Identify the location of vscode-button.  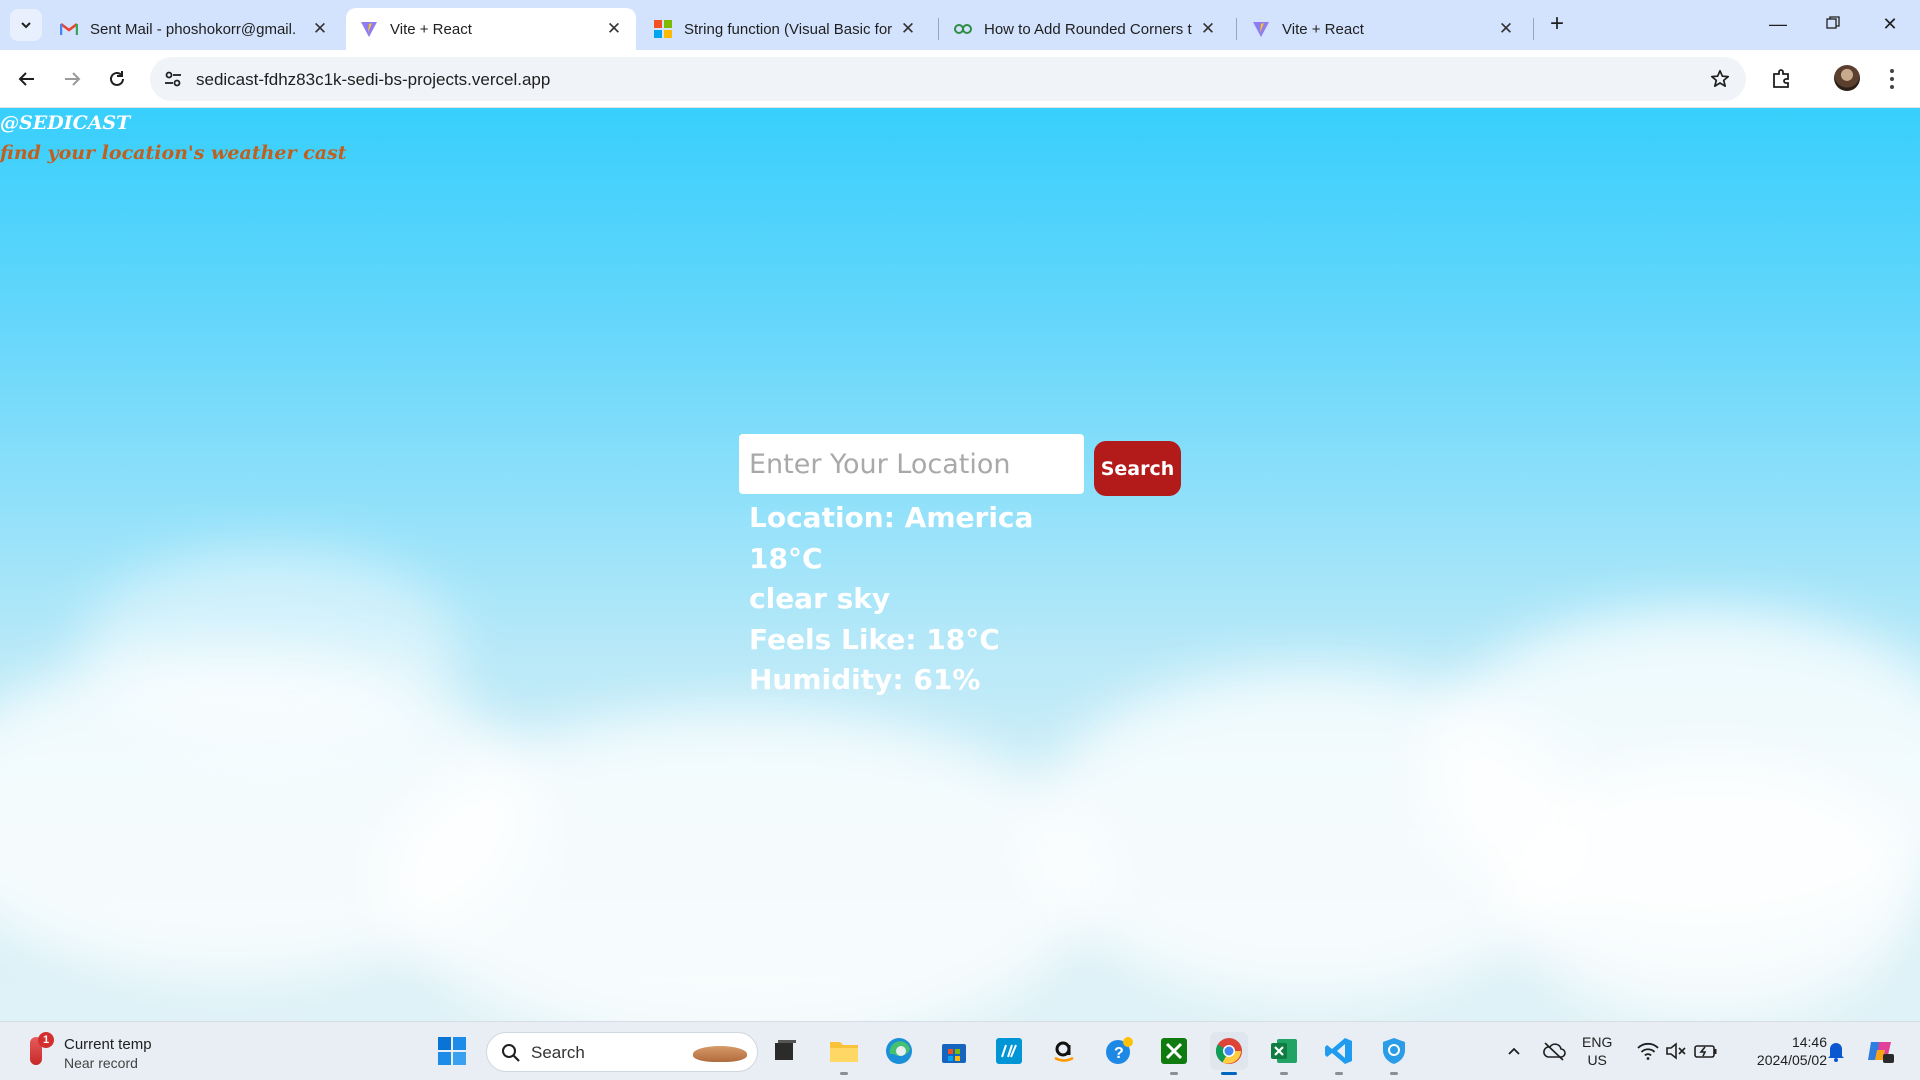
(1339, 1051).